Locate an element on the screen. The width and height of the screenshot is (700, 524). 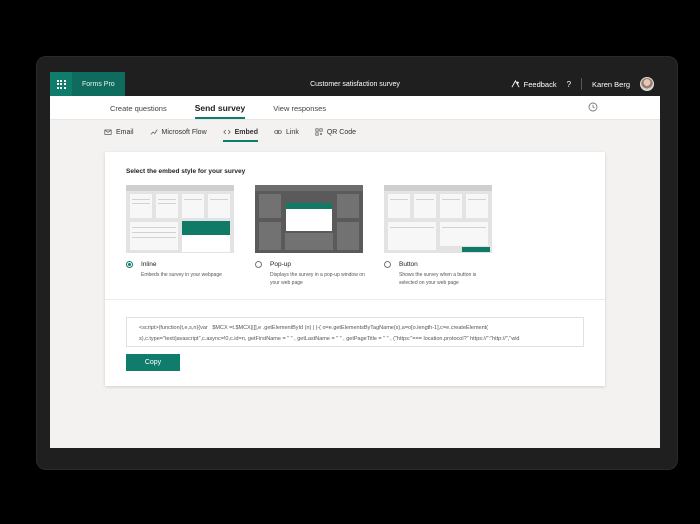
send-method-tabs: Email Microsoft Flow Embed Link QR Code is located at coordinates (355, 132).